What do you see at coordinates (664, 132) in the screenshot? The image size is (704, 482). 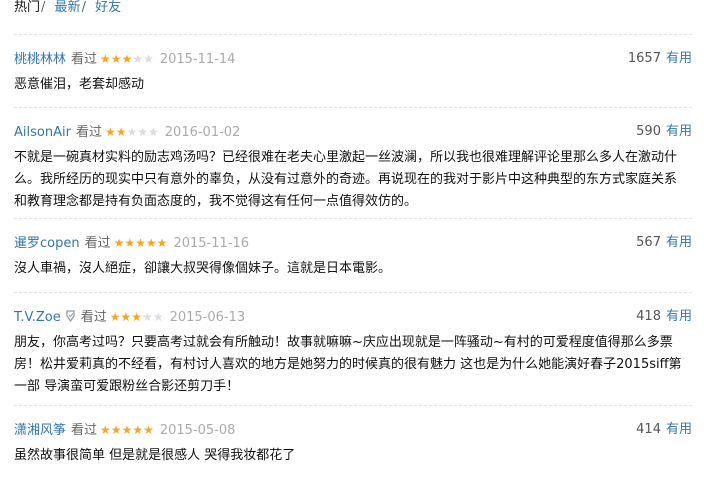 I see `useful-vote: 590 有用` at bounding box center [664, 132].